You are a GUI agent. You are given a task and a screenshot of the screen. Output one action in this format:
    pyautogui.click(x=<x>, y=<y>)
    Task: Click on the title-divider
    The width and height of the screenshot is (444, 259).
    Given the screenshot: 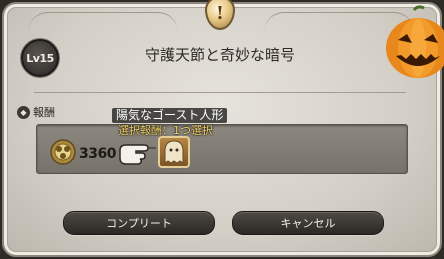 What is the action you would take?
    pyautogui.click(x=220, y=92)
    